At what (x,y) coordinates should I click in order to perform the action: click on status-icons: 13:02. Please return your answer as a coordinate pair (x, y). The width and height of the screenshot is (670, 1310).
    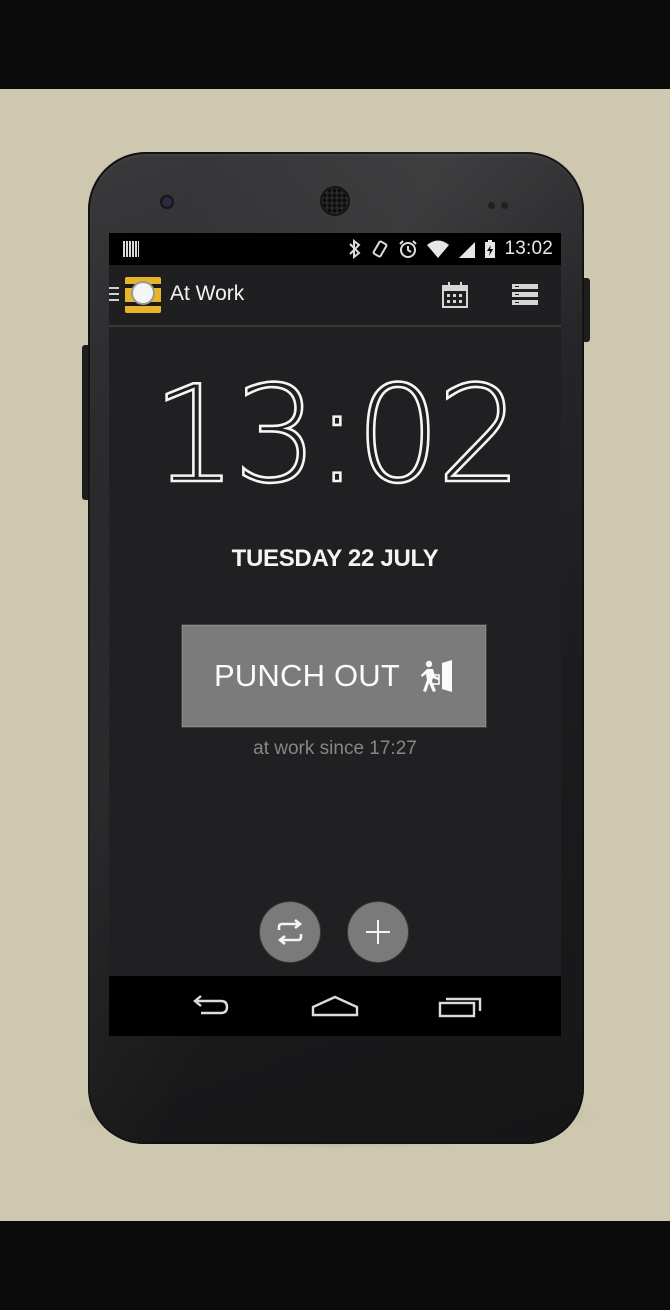
    Looking at the image, I should click on (450, 249).